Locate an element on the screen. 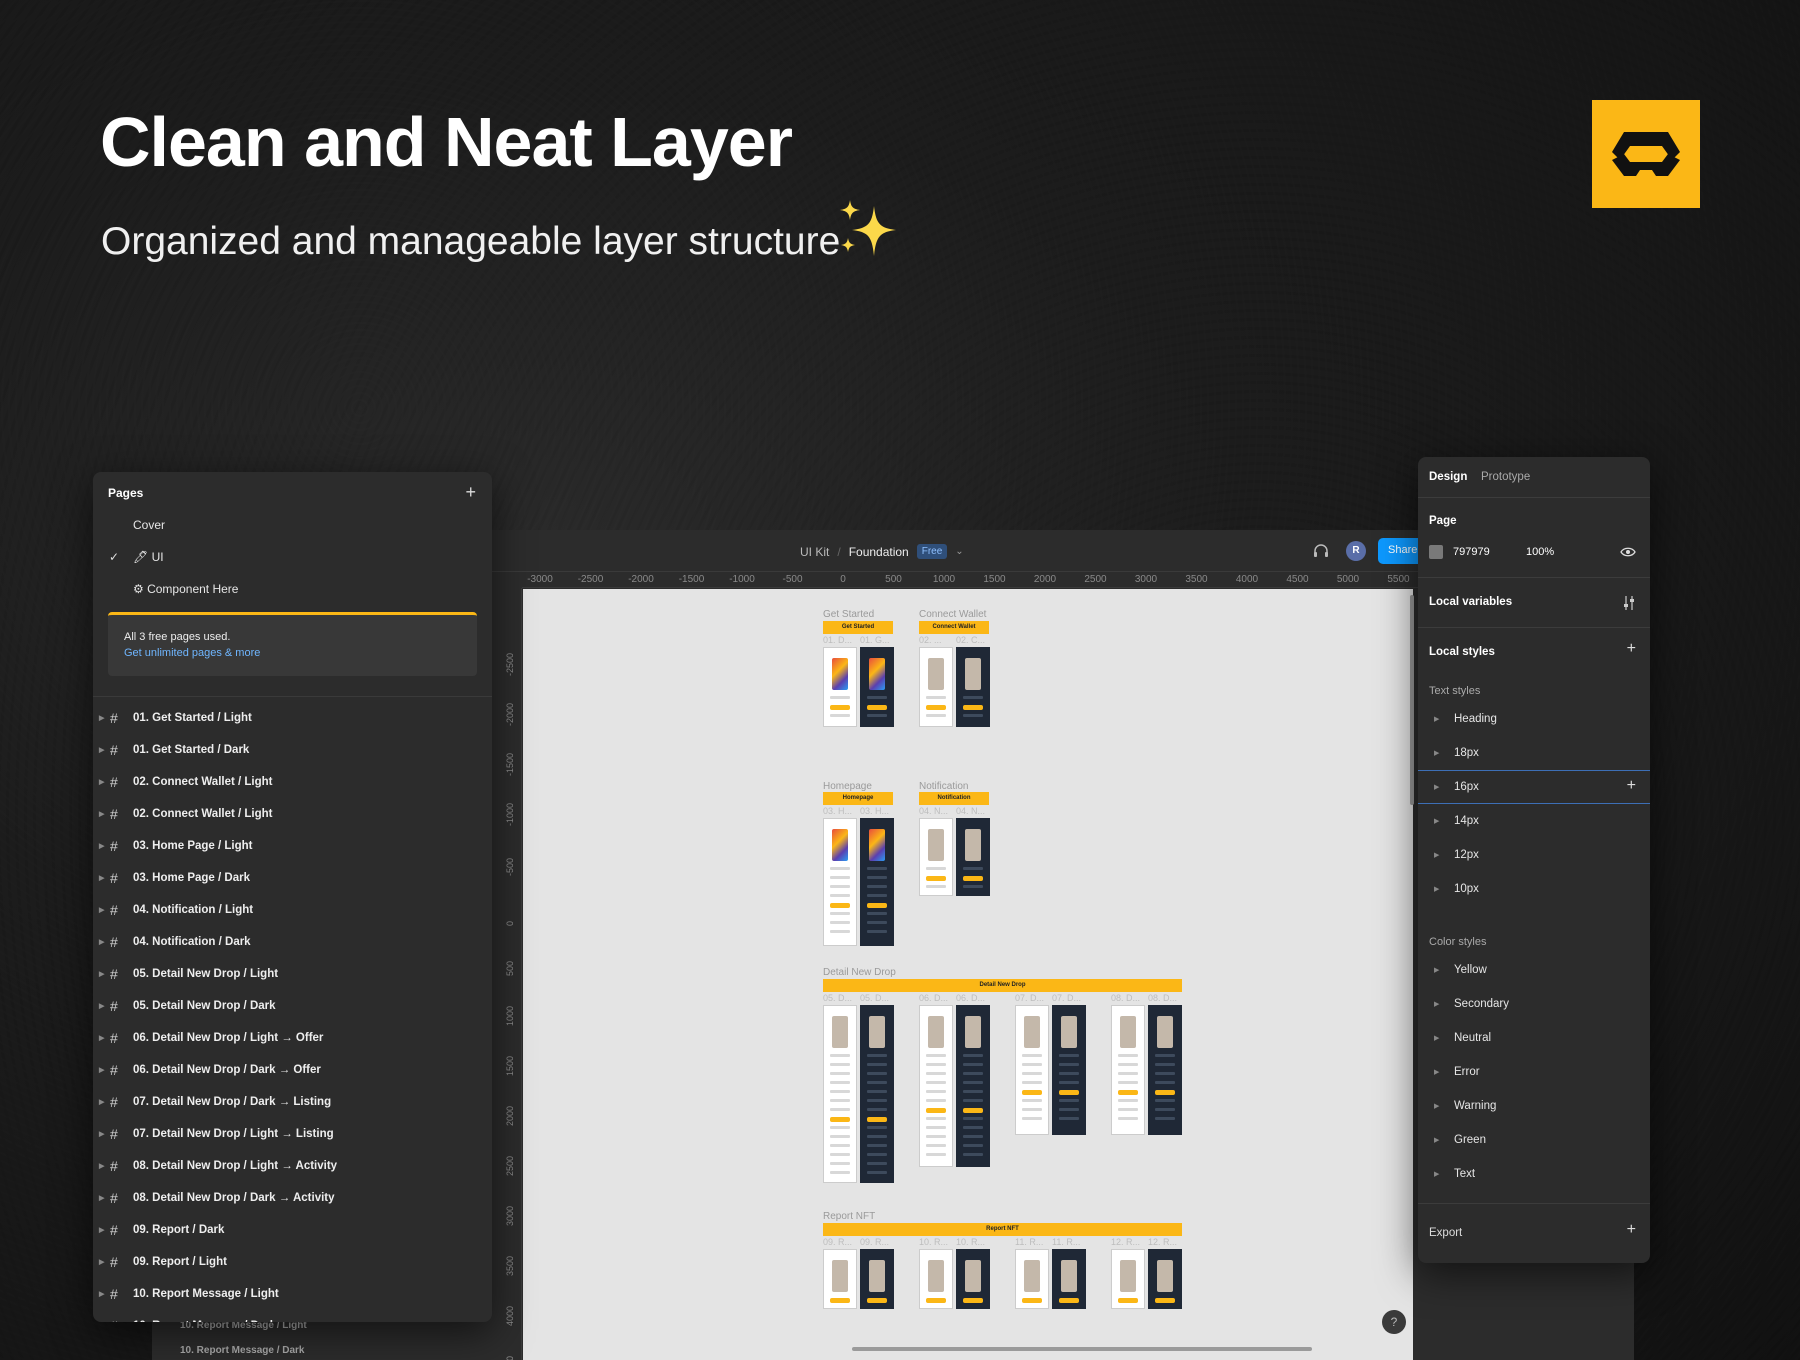 This screenshot has width=1800, height=1360. layer-item: ▶ #06. Detail New Drop / Dark → Offer is located at coordinates (292, 1070).